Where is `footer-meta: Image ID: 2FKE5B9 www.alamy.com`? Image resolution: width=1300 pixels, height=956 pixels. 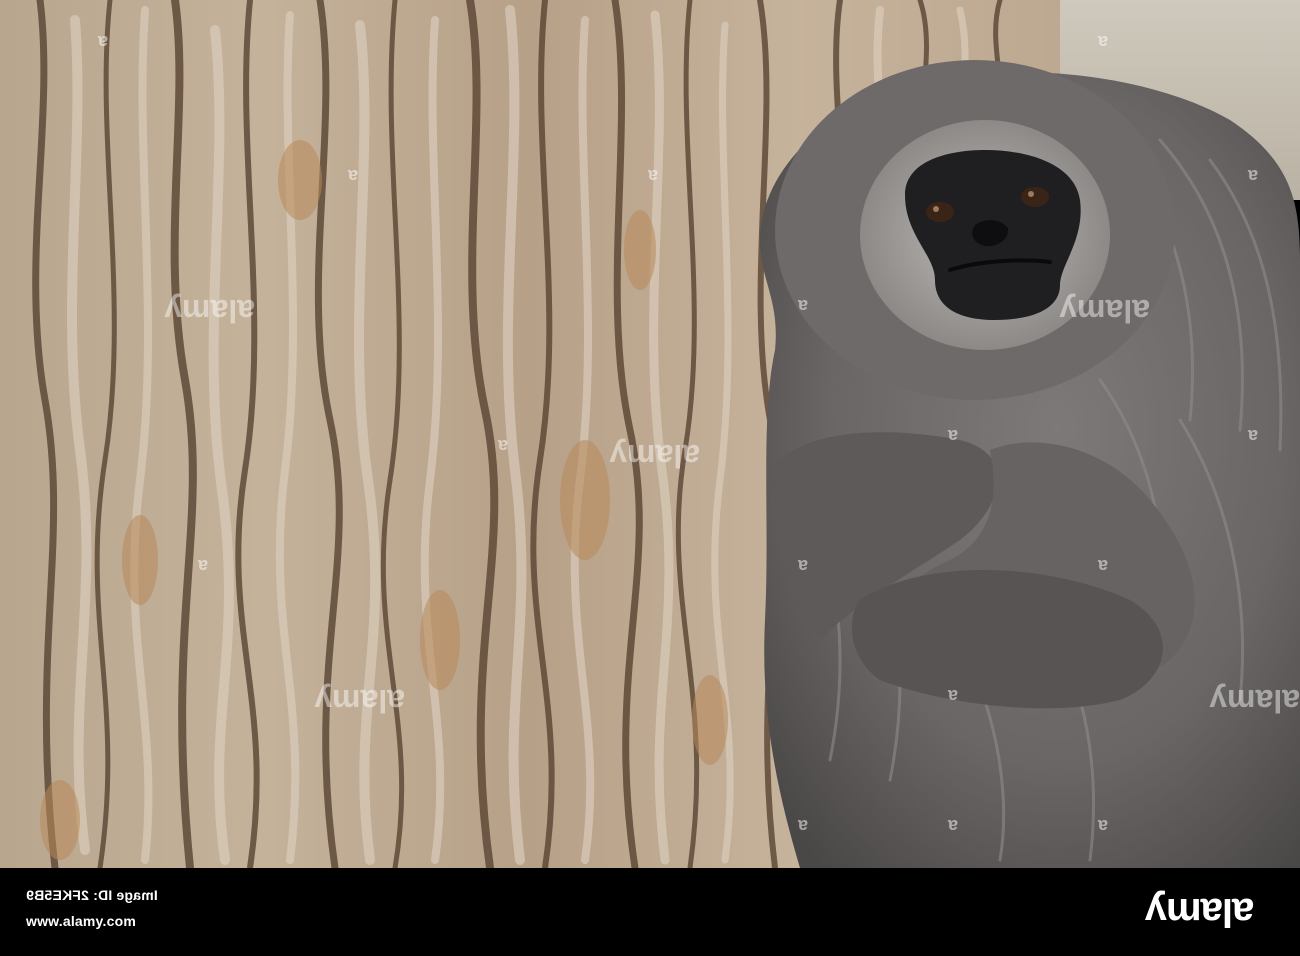
footer-meta: Image ID: 2FKE5B9 www.alamy.com is located at coordinates (92, 908).